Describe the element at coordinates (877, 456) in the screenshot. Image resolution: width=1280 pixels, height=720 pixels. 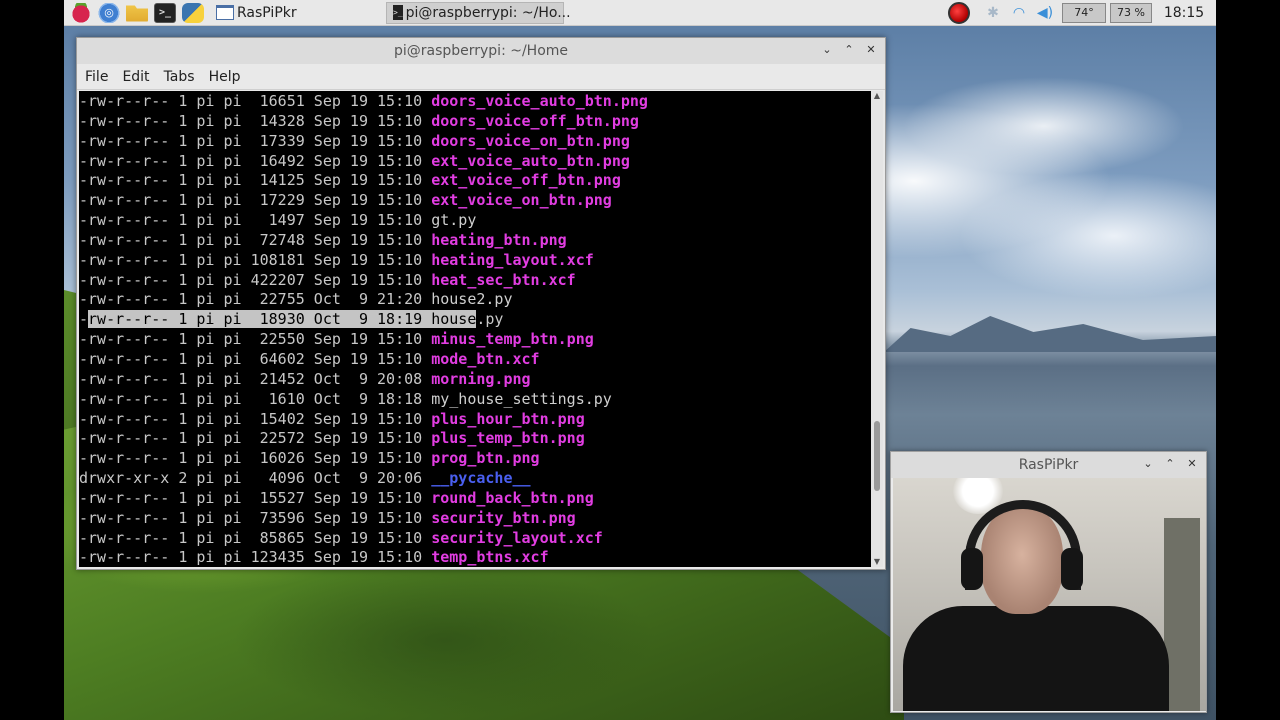
I see `scroll-thumb` at that location.